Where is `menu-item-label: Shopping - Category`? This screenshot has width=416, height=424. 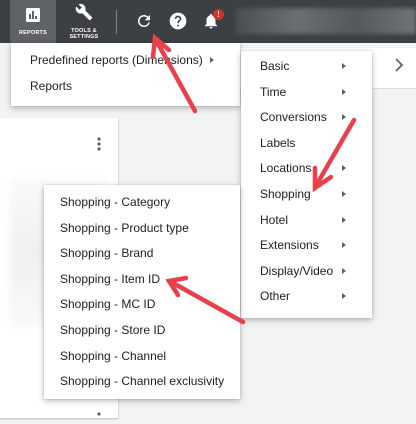 menu-item-label: Shopping - Category is located at coordinates (115, 202).